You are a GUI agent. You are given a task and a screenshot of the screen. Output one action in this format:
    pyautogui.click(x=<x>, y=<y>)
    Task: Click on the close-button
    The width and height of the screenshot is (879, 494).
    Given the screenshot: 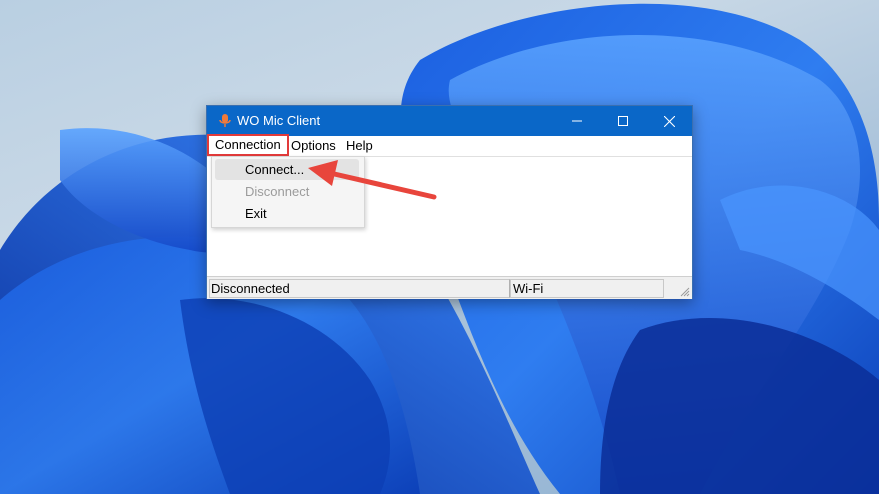 What is the action you would take?
    pyautogui.click(x=669, y=121)
    